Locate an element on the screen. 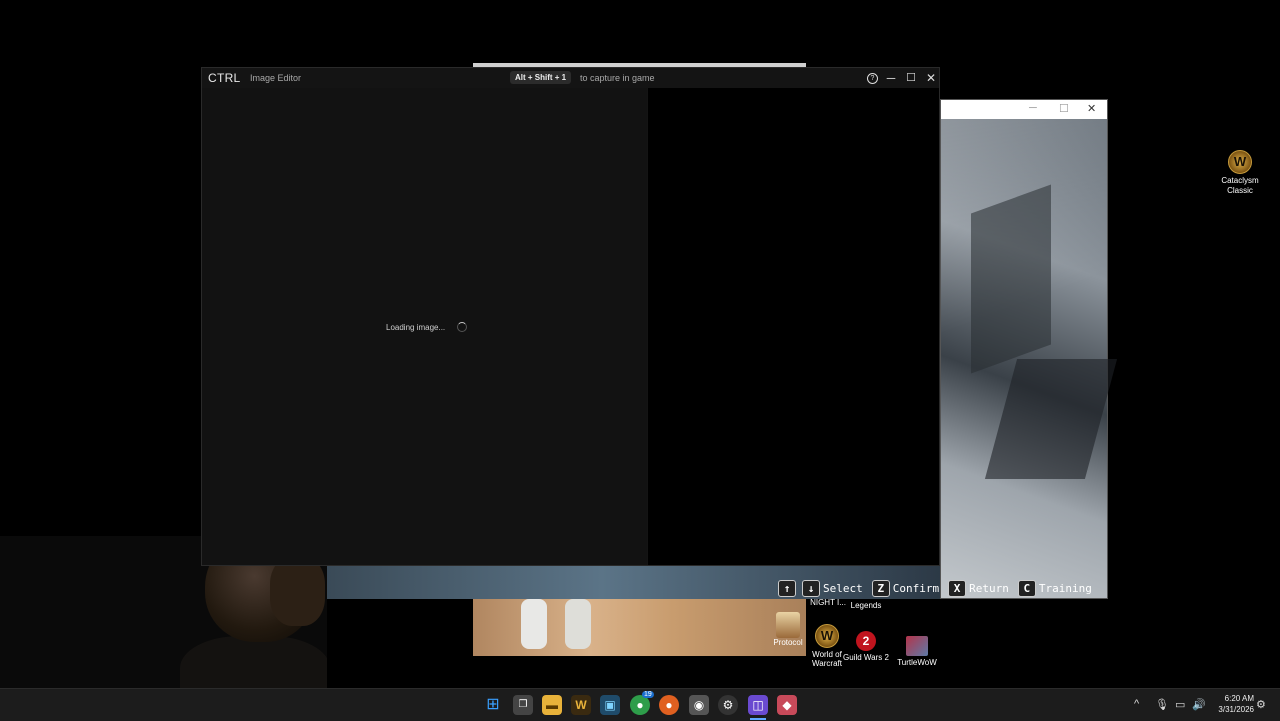 The width and height of the screenshot is (1280, 721). chrome-icon: ● is located at coordinates (640, 705).